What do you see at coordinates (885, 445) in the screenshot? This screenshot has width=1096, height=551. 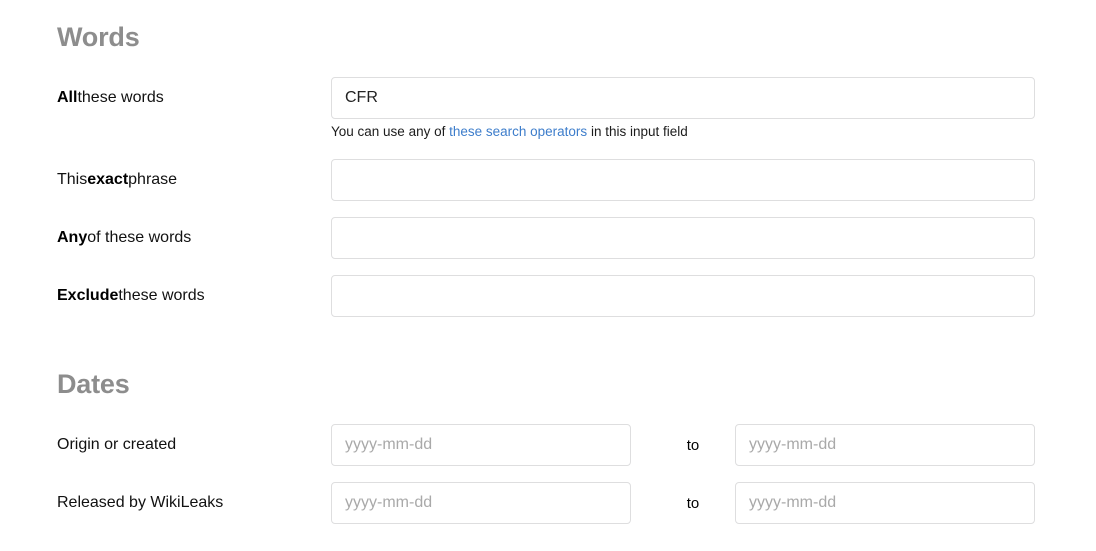 I see `input-origin-date-to` at bounding box center [885, 445].